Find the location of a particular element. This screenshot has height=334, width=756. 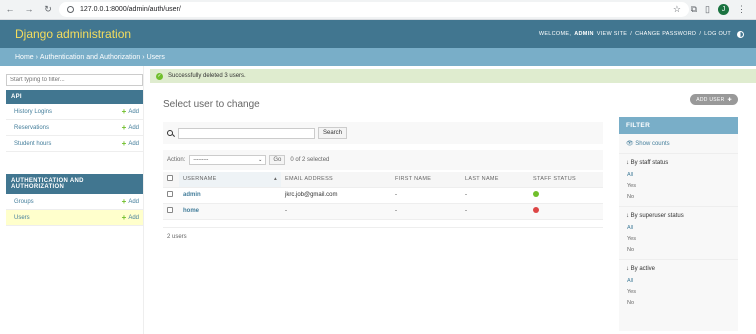

site-brand: Django administration is located at coordinates (73, 34).